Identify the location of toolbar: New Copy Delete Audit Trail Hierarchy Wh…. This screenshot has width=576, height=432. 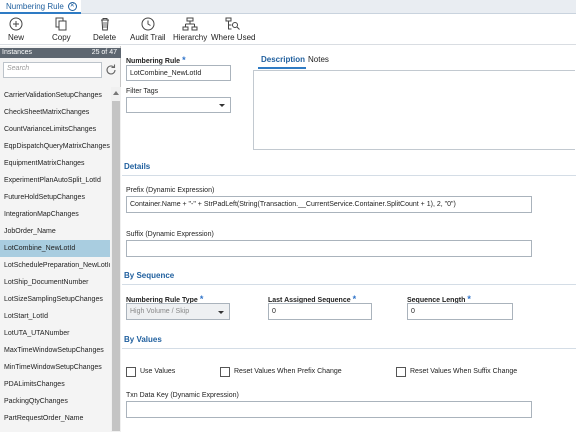
(288, 29).